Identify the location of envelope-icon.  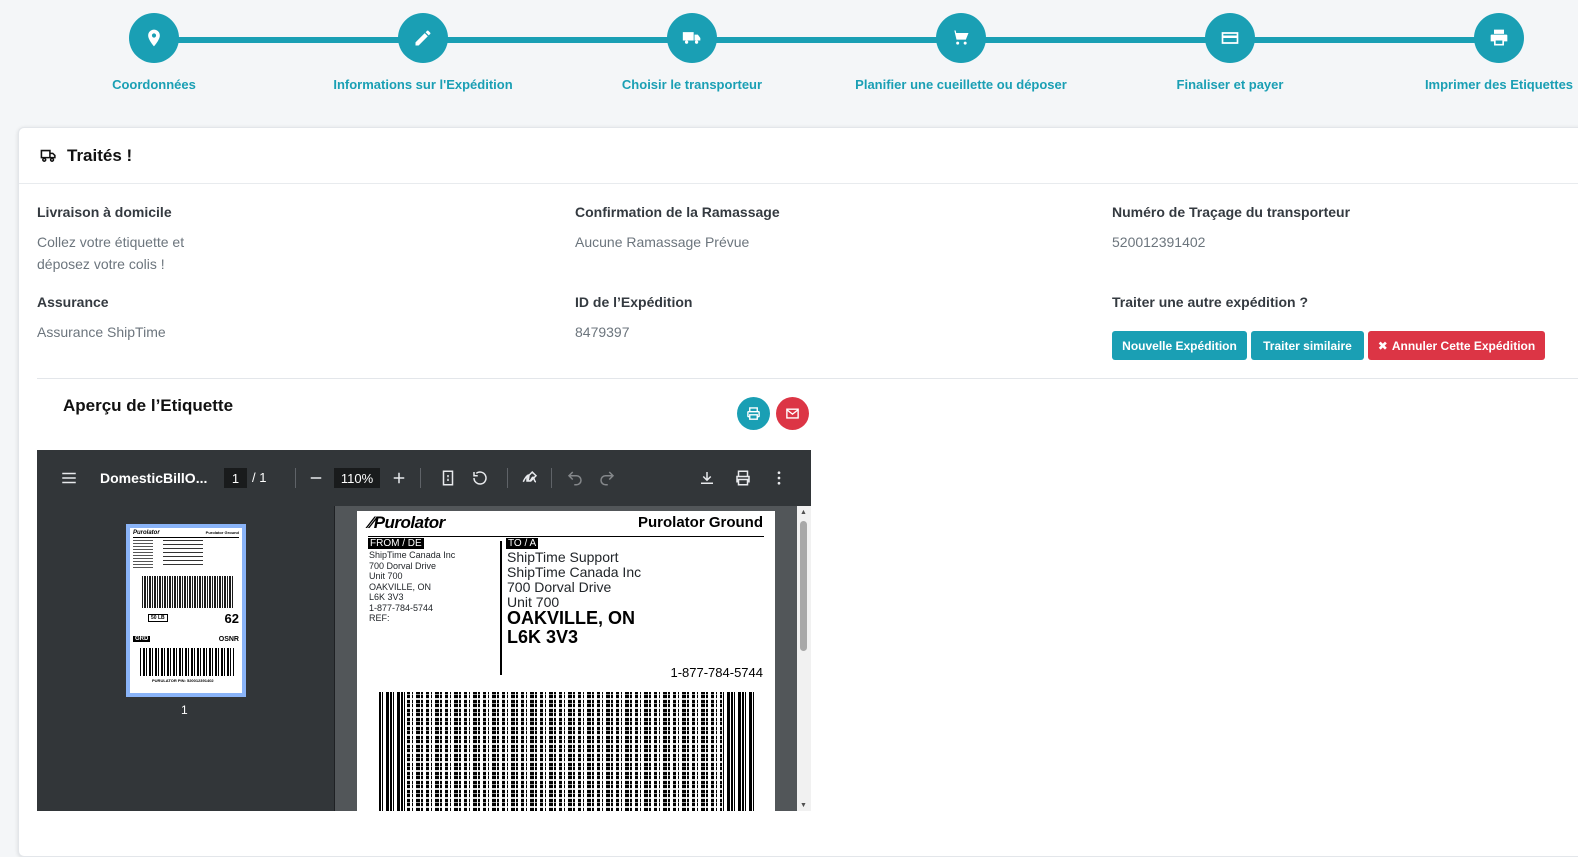
(792, 413).